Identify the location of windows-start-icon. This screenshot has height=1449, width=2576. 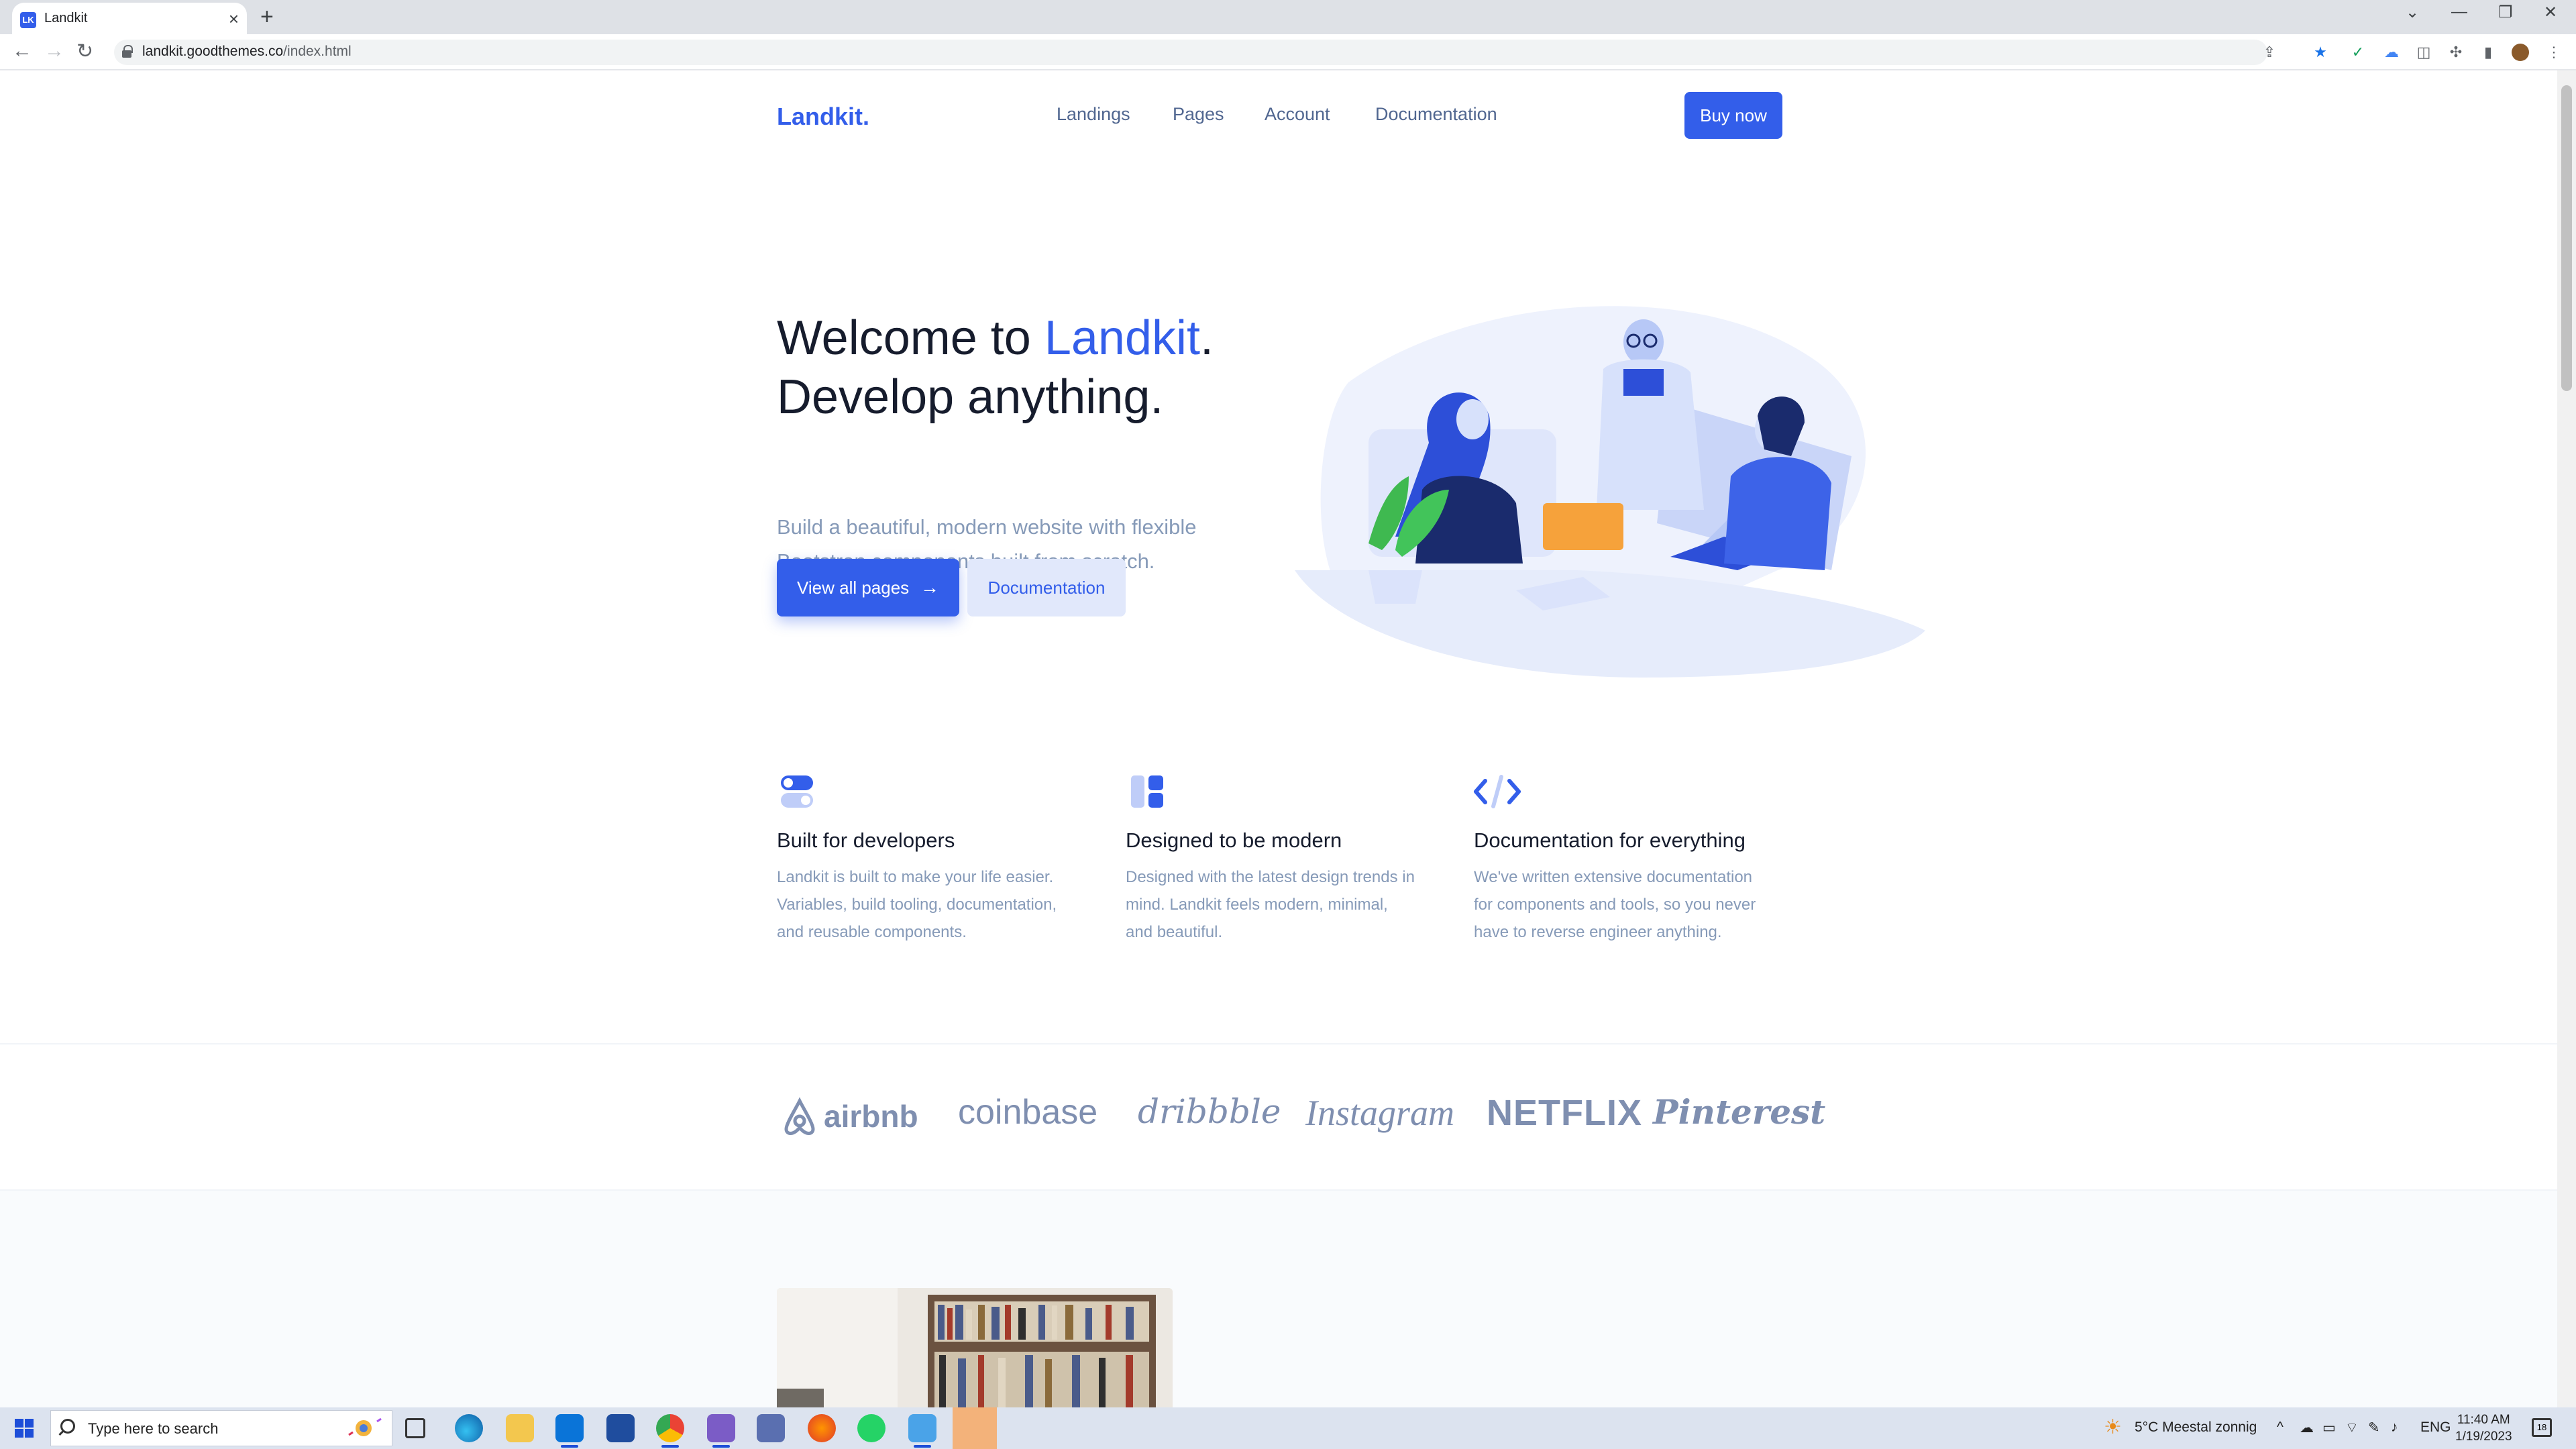
(24, 1428).